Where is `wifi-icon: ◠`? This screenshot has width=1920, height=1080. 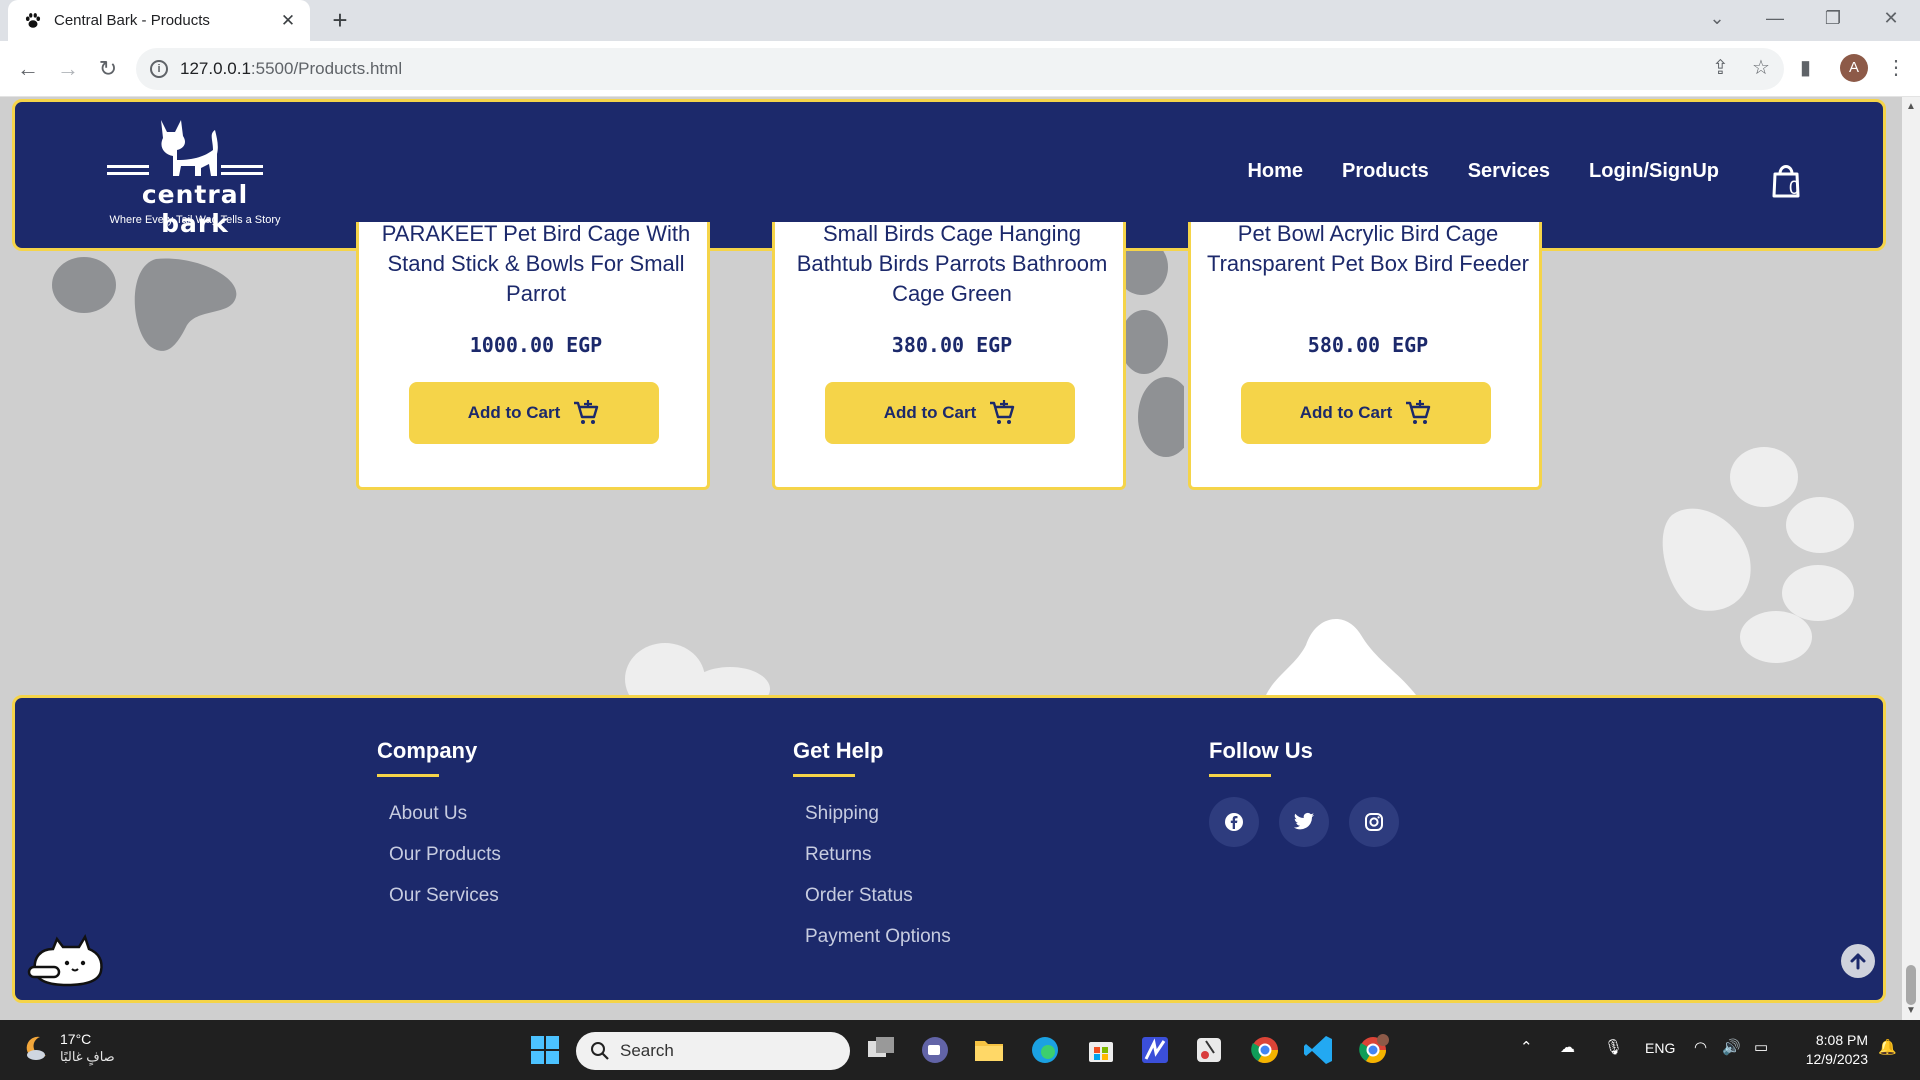 wifi-icon: ◠ is located at coordinates (1700, 1047).